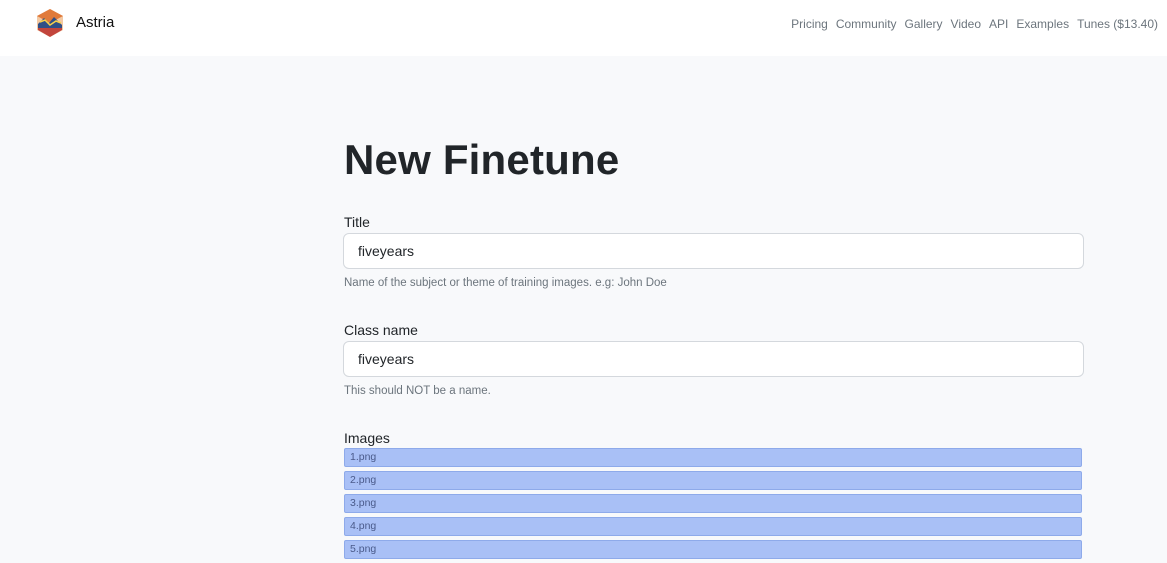  I want to click on page-title: New Finetune, so click(482, 159).